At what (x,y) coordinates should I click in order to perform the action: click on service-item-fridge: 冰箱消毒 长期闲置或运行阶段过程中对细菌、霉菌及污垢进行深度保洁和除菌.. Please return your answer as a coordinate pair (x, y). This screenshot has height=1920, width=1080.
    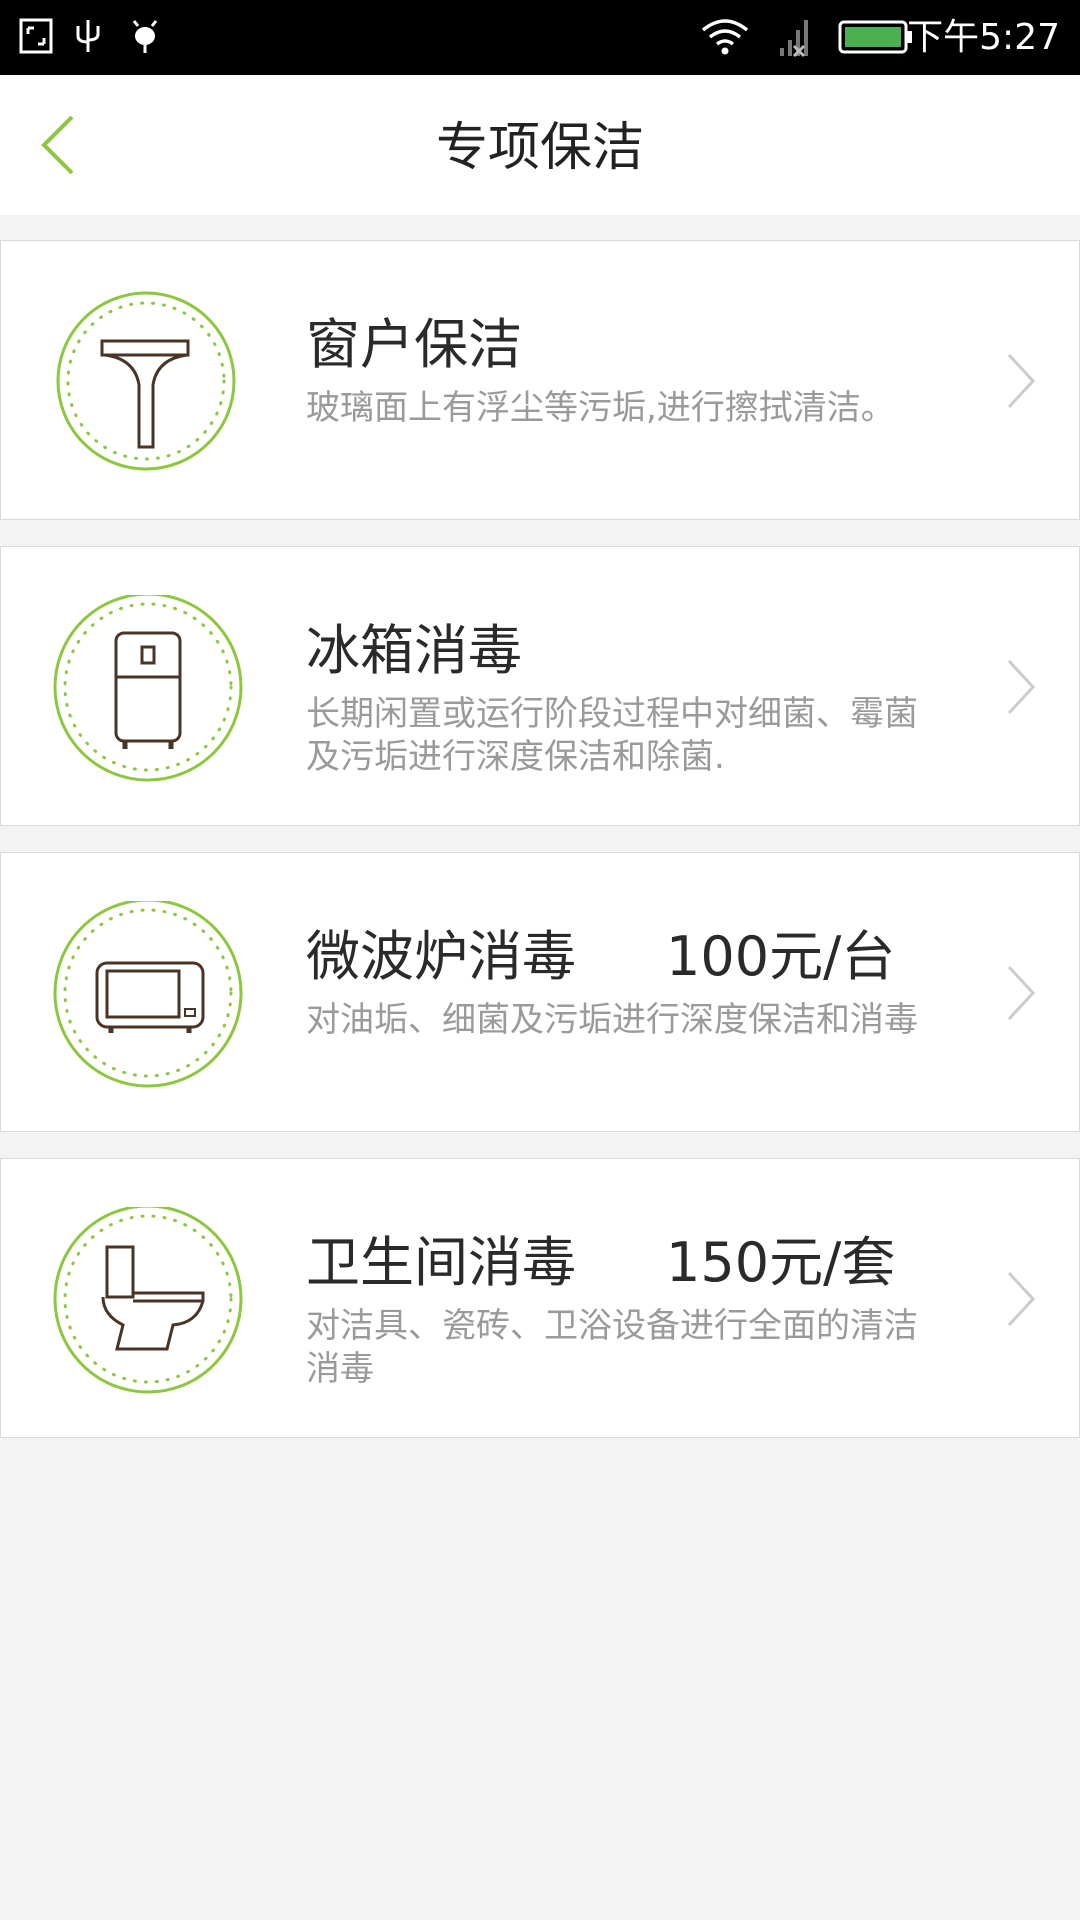
    Looking at the image, I should click on (540, 686).